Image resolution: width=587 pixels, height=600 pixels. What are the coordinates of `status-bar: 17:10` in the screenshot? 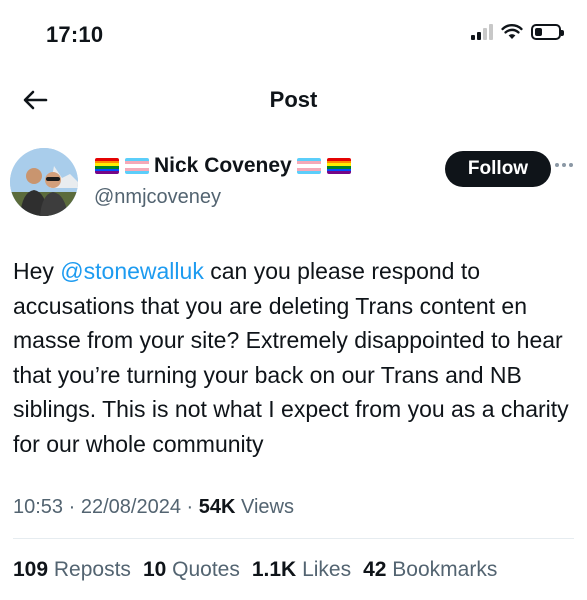 It's located at (293, 35).